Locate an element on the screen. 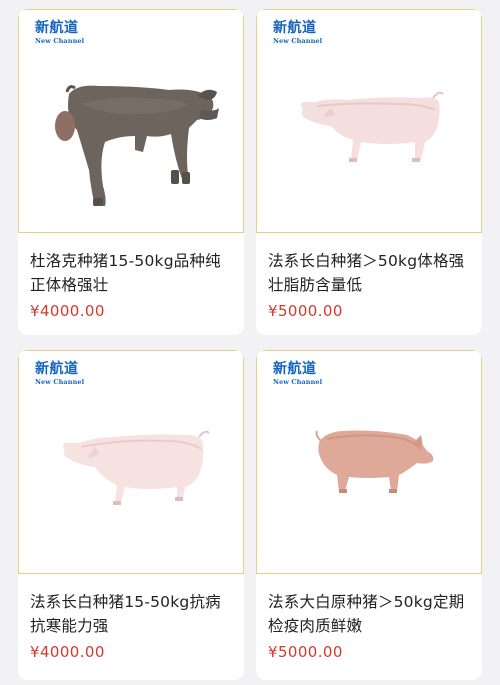  product-title: 杜洛克种猪15-50kg品种纯正体格强壮 is located at coordinates (132, 273).